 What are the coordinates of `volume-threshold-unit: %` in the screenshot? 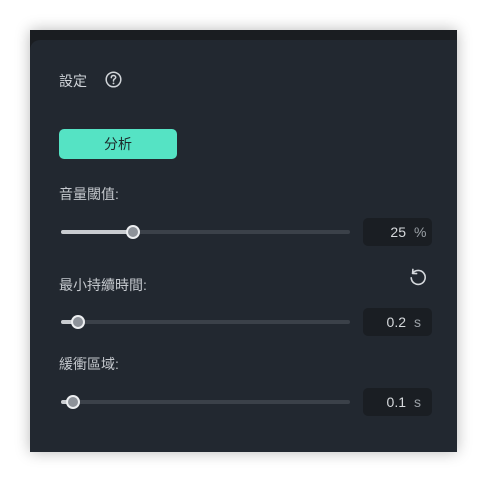 It's located at (420, 232).